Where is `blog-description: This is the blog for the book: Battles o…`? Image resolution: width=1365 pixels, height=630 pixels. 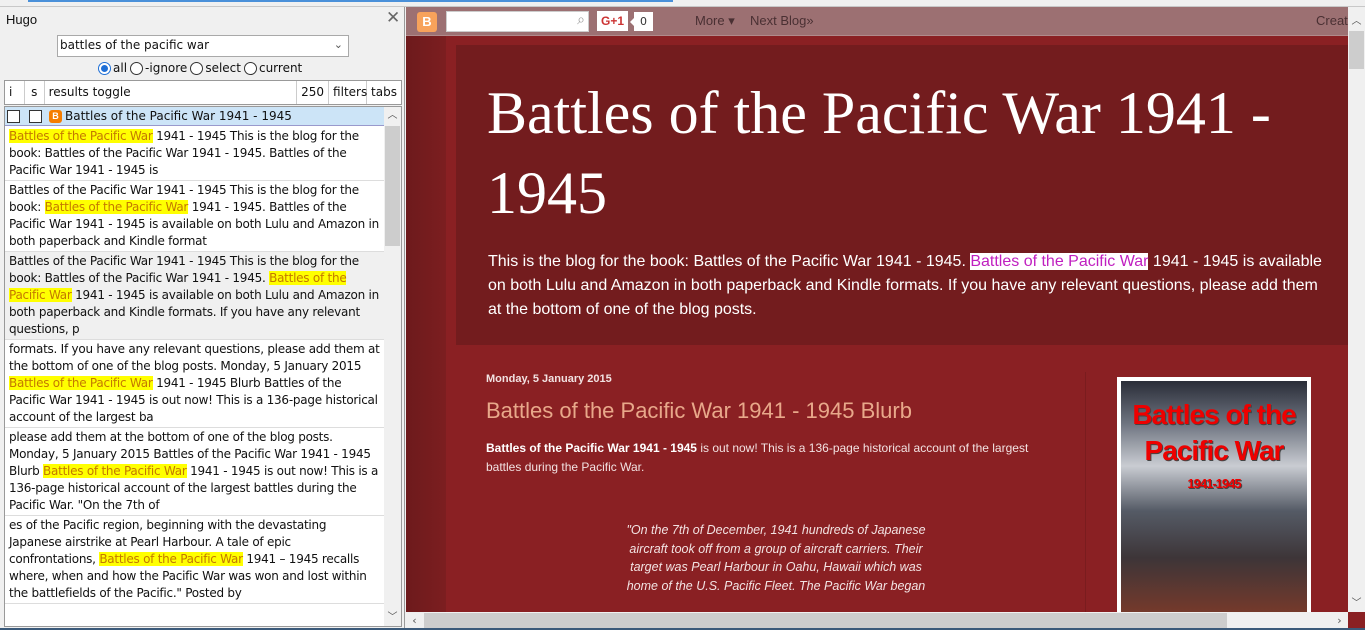
blog-description: This is the blog for the book: Battles o… is located at coordinates (926, 286).